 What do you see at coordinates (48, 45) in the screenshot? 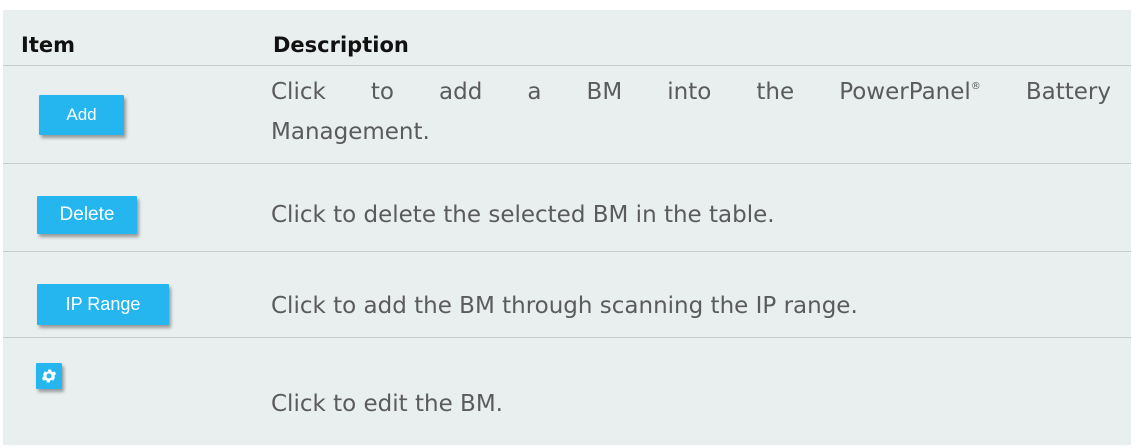
I see `header-item: Item` at bounding box center [48, 45].